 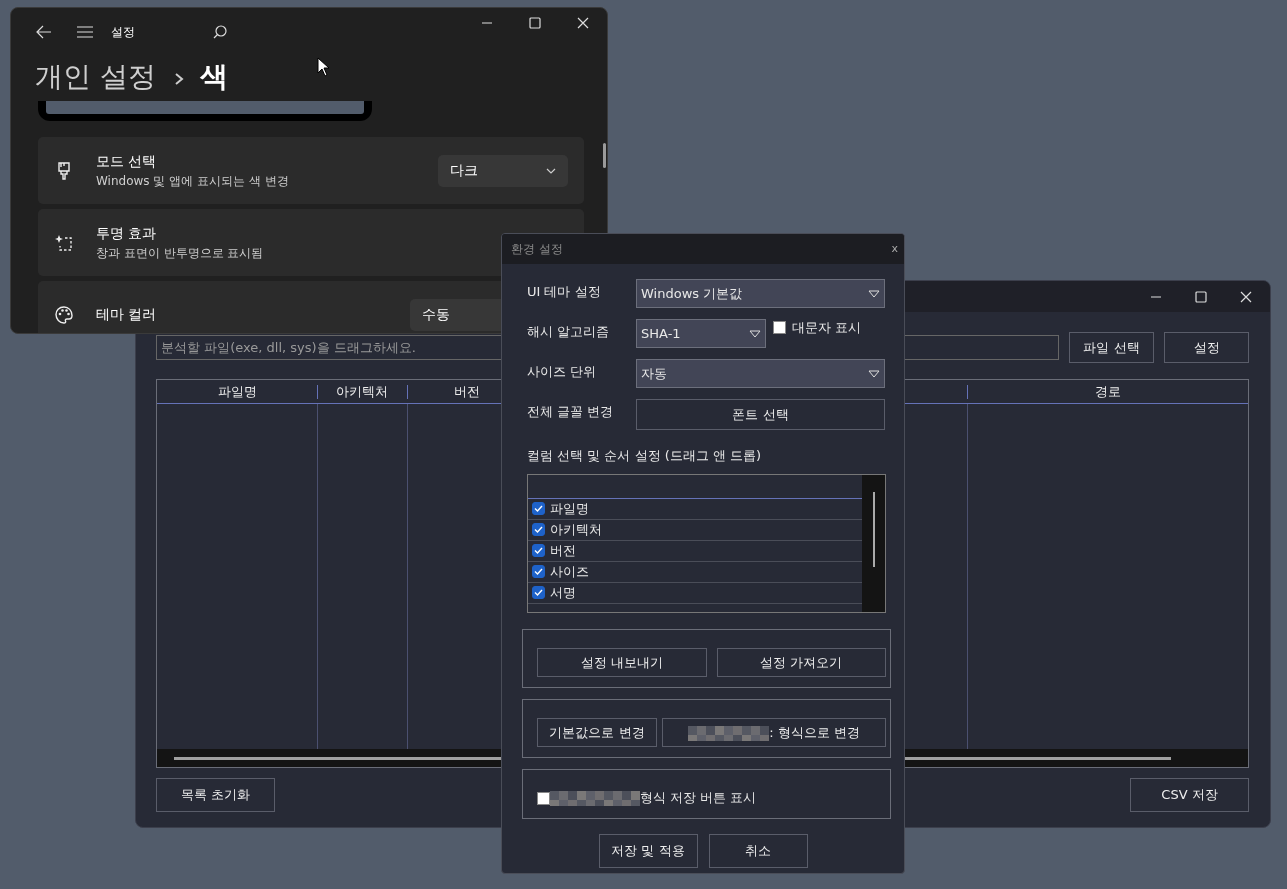 What do you see at coordinates (127, 161) in the screenshot?
I see `setting-title: 모드 선택` at bounding box center [127, 161].